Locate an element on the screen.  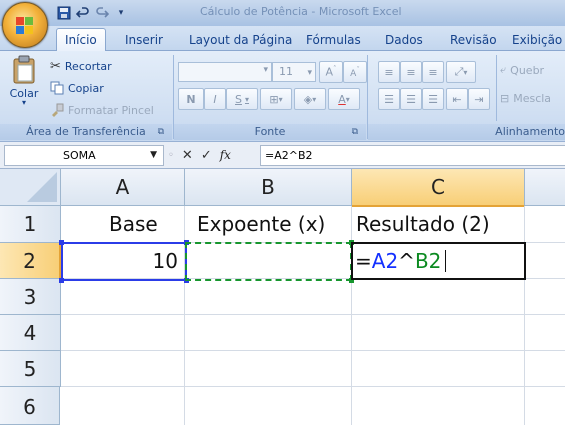
tab-inserir: Inserir is located at coordinates (144, 40).